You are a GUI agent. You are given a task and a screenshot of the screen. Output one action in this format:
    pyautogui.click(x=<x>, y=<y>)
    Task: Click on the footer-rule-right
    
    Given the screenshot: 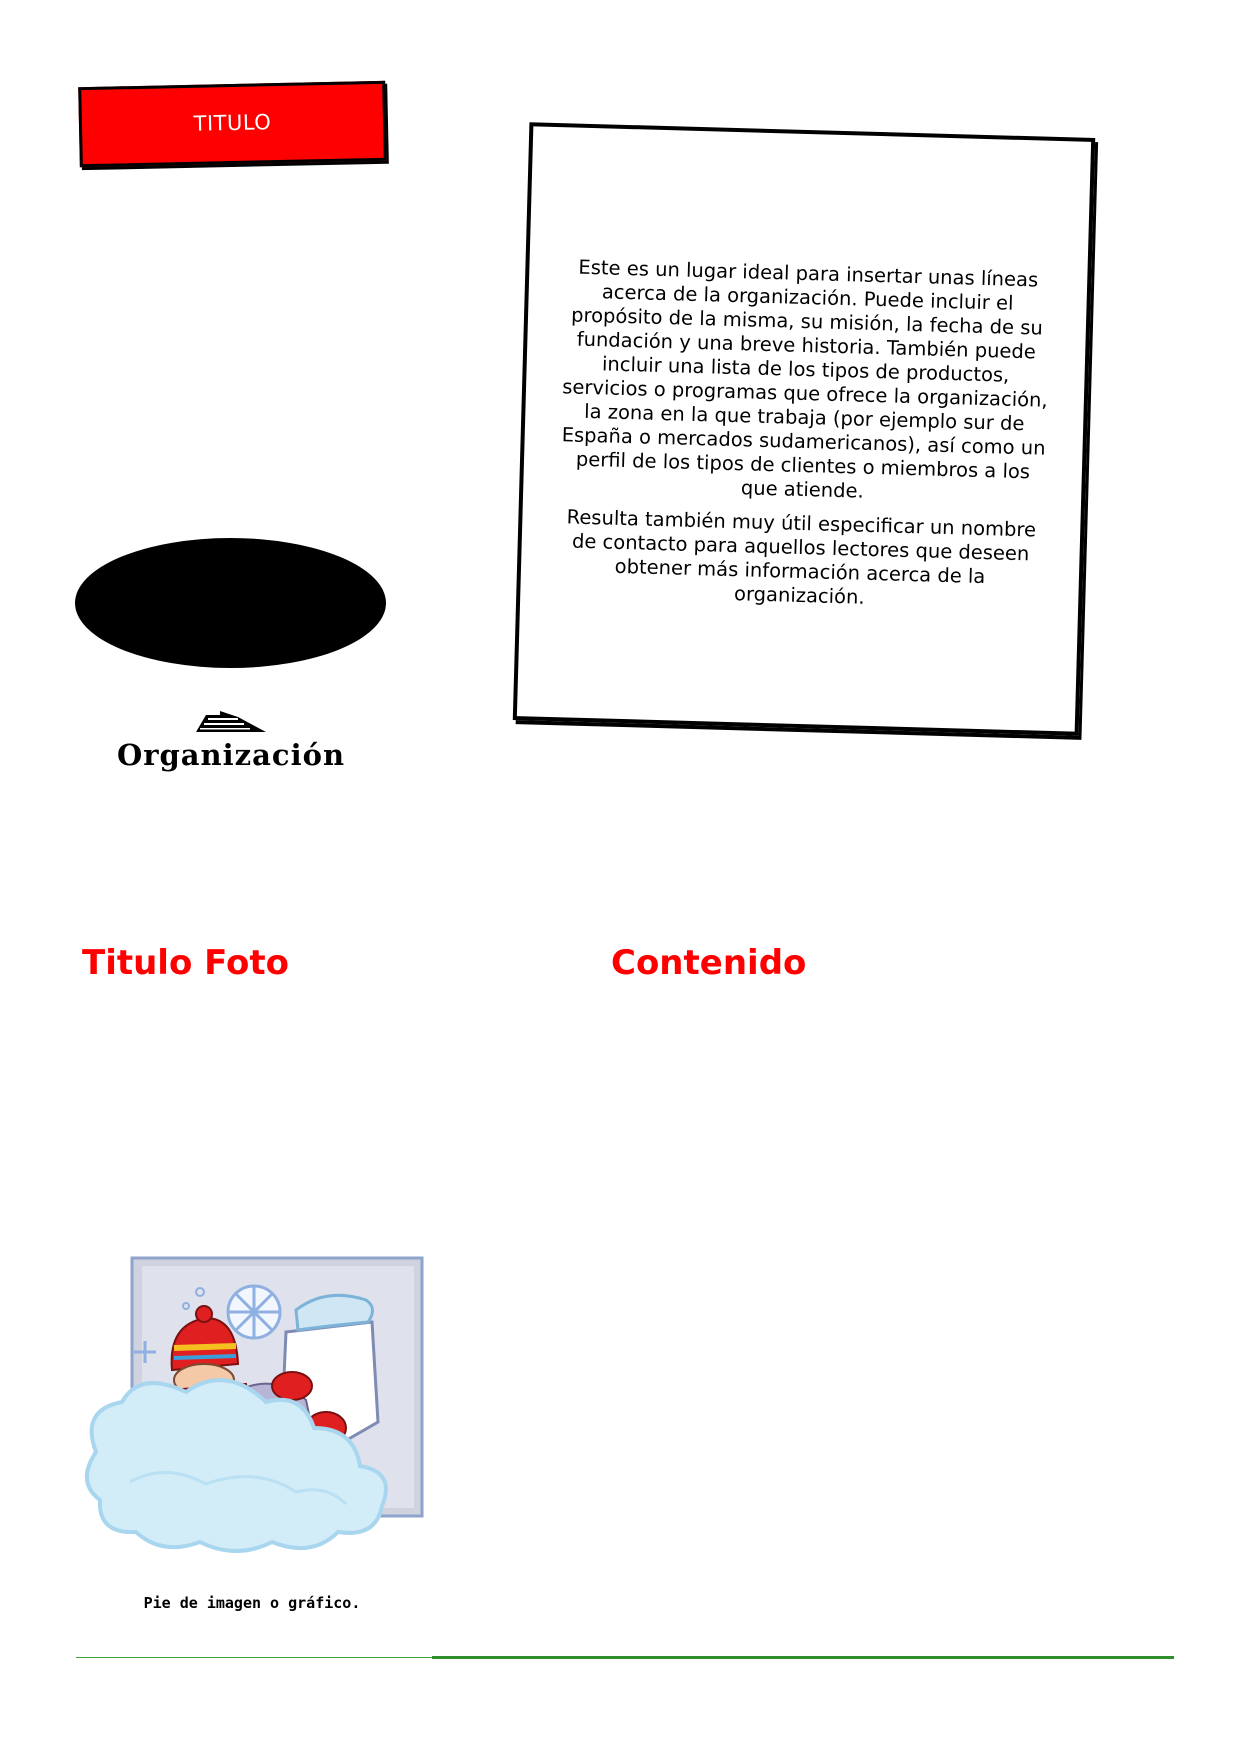 What is the action you would take?
    pyautogui.click(x=803, y=1657)
    